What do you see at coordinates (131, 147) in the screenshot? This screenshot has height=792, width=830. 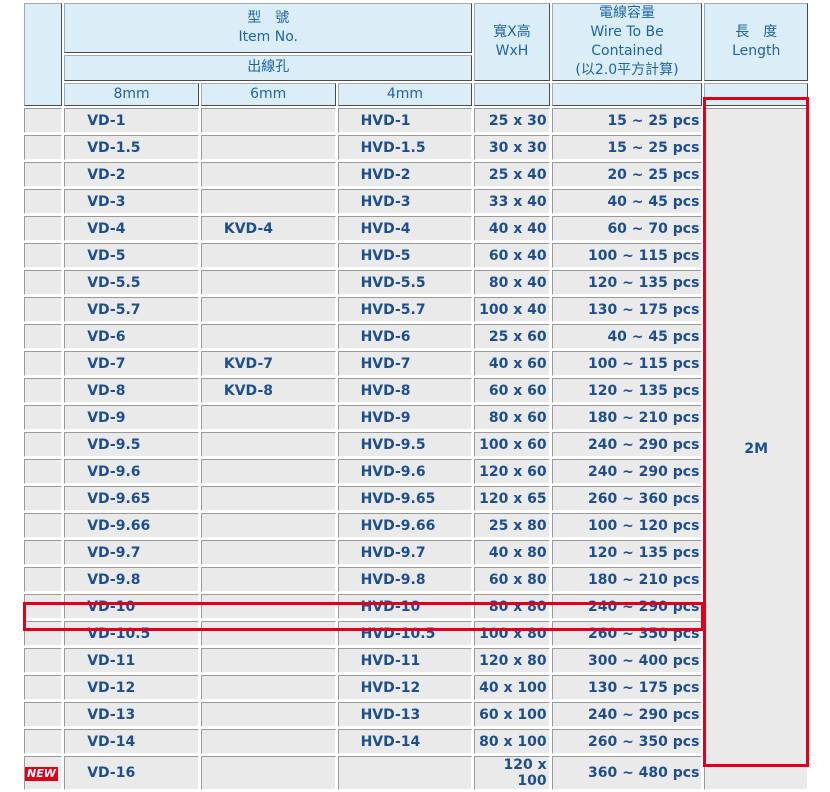 I see `cell-vd-8mm: VD-1.5` at bounding box center [131, 147].